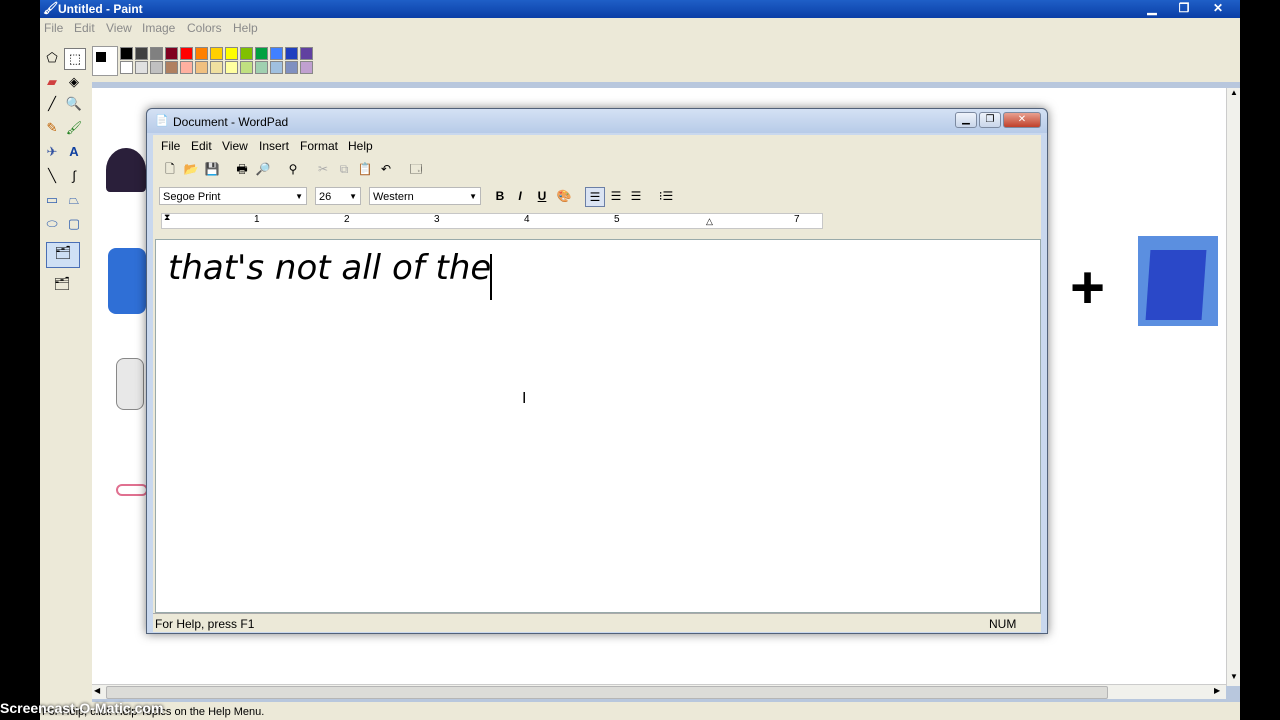  I want to click on scroll-right-icon: ▶, so click(1217, 690).